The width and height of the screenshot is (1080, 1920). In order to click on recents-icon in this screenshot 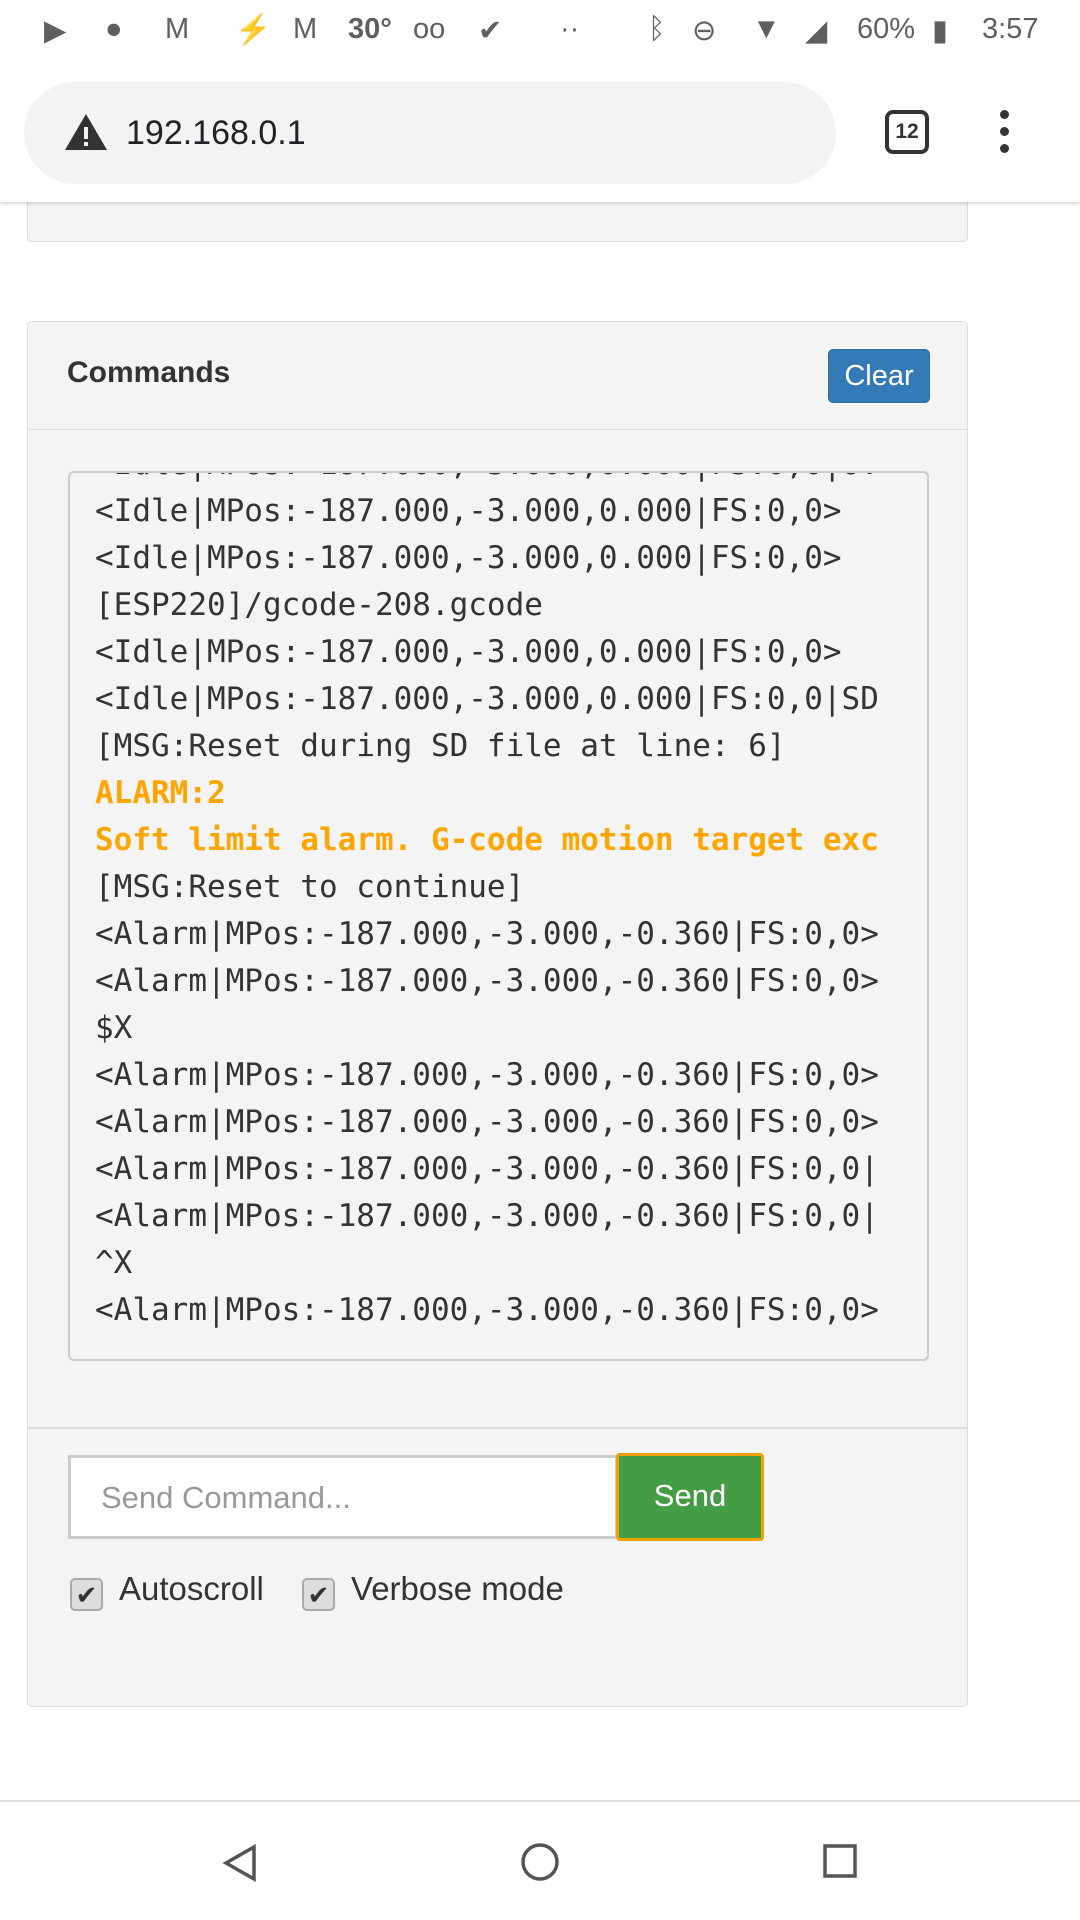, I will do `click(840, 1861)`.